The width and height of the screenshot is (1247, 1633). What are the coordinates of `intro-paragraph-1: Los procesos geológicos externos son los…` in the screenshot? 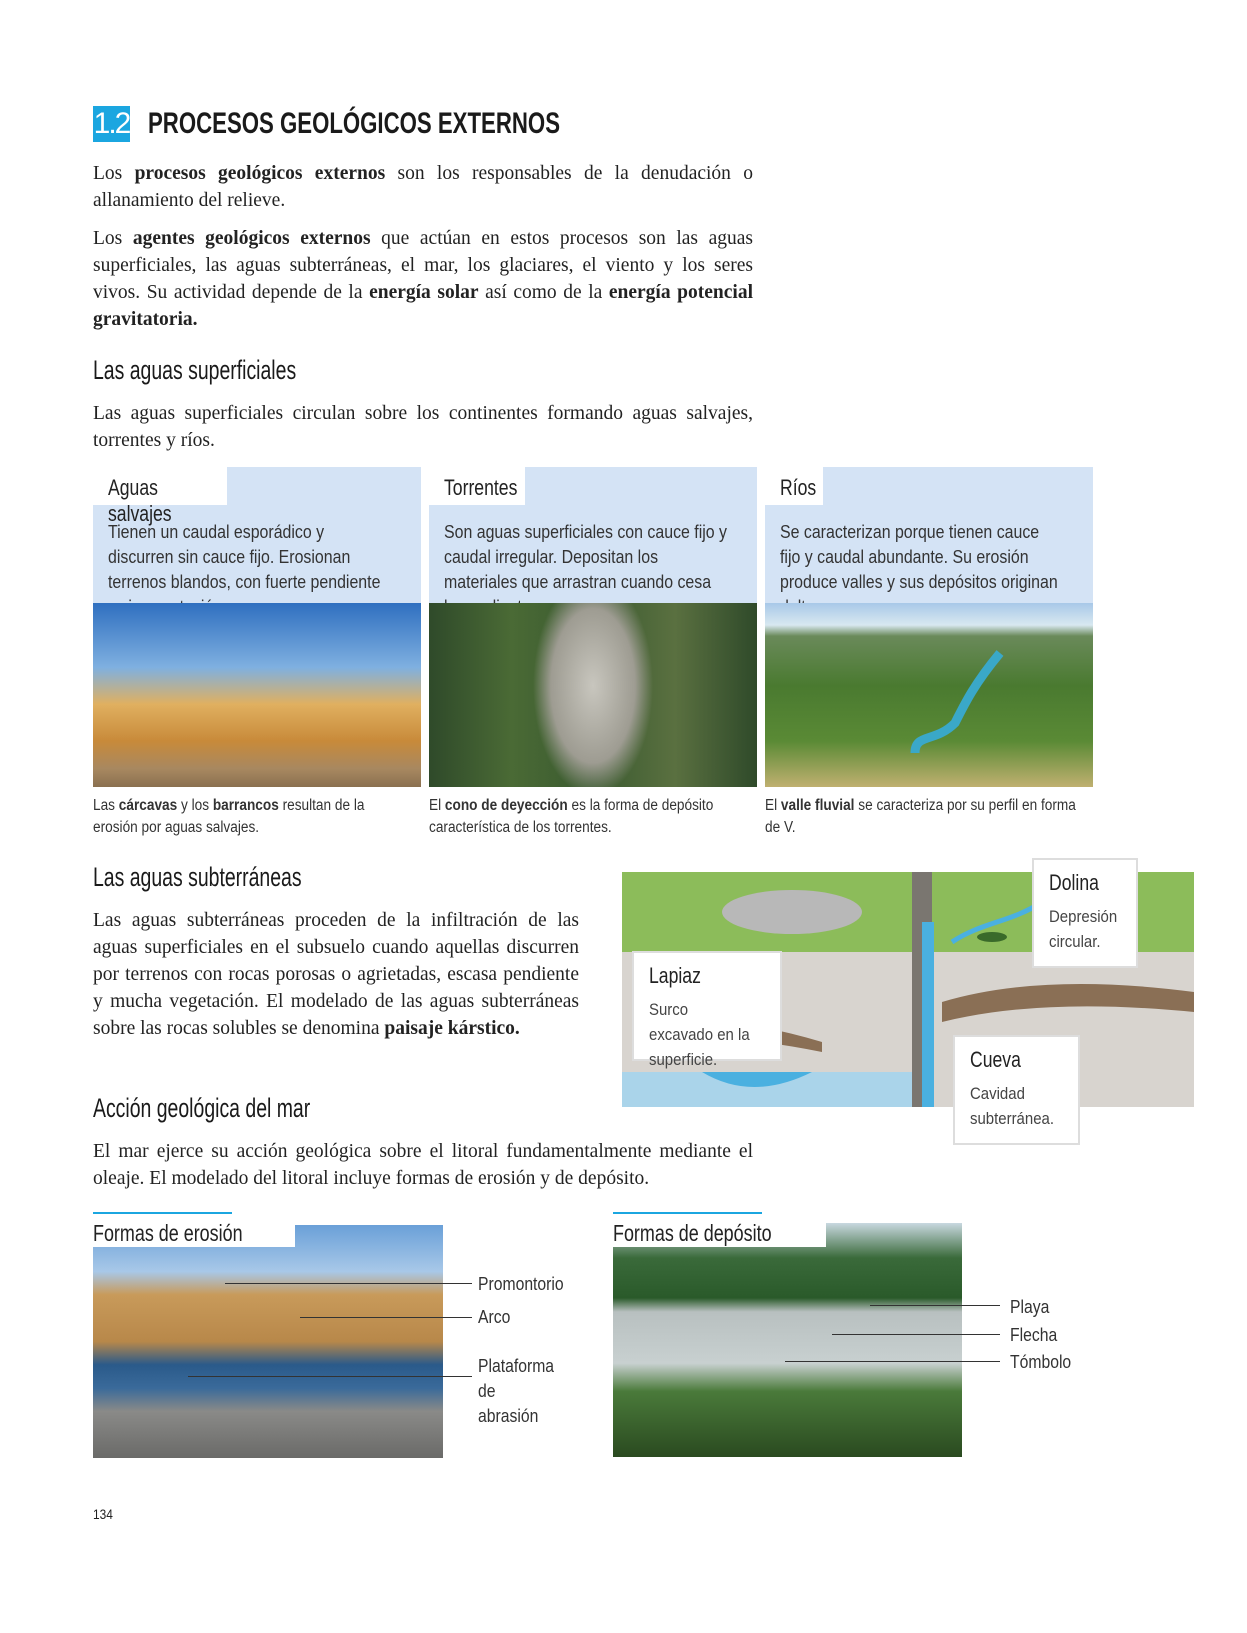 It's located at (423, 187).